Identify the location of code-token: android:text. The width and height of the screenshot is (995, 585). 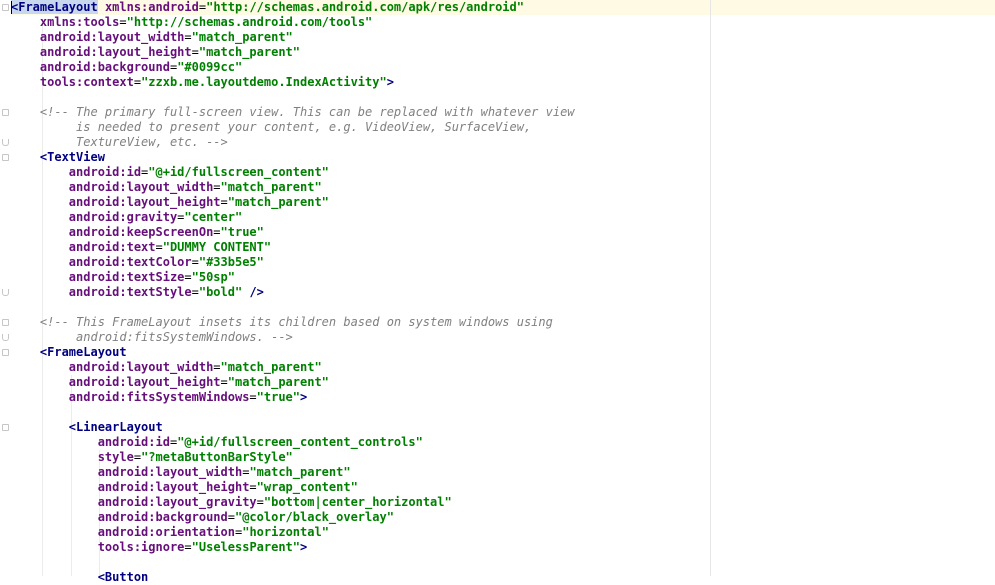
(112, 247).